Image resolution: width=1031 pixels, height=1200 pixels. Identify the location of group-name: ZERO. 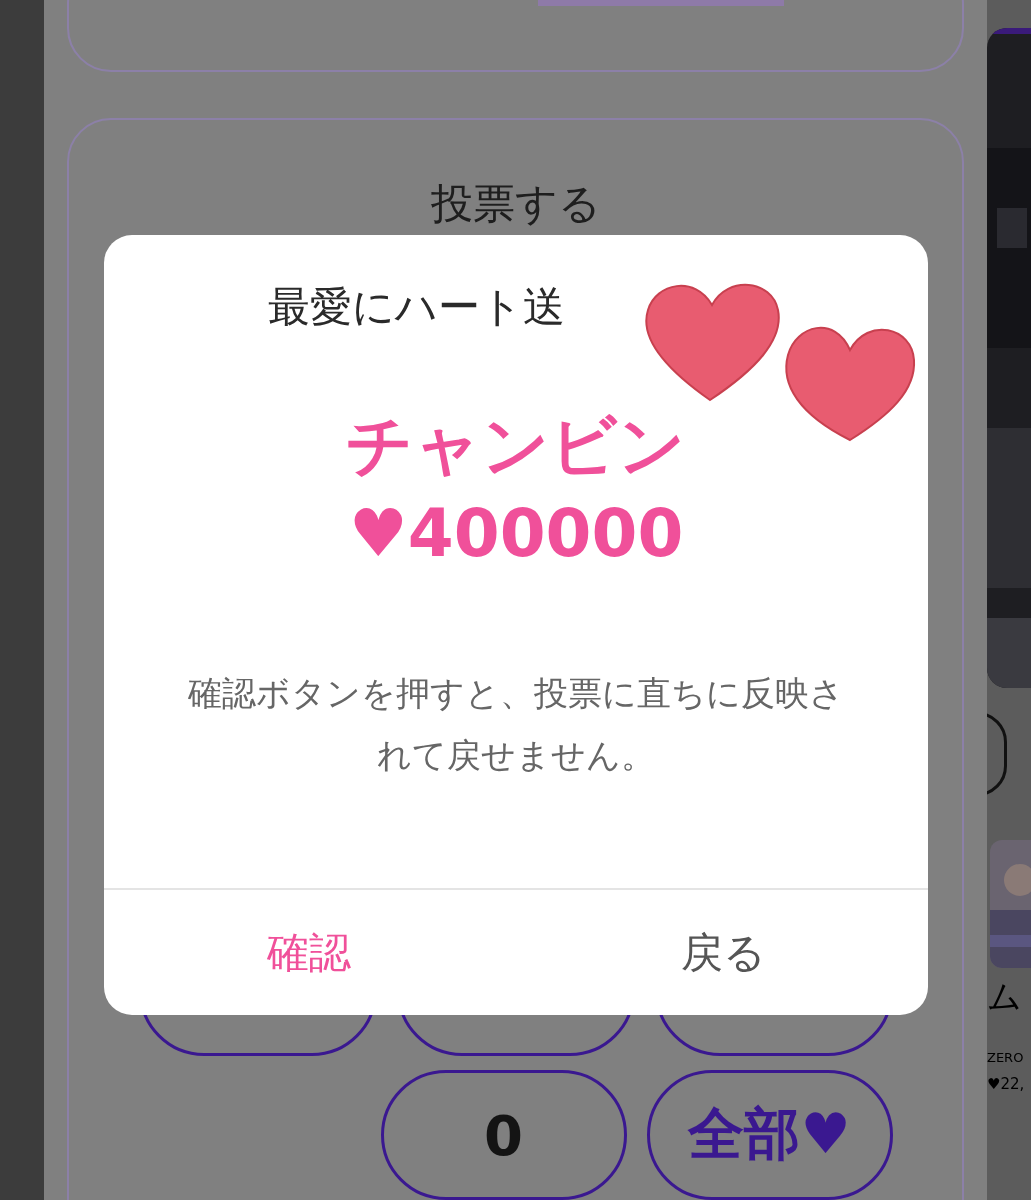
(1005, 1057).